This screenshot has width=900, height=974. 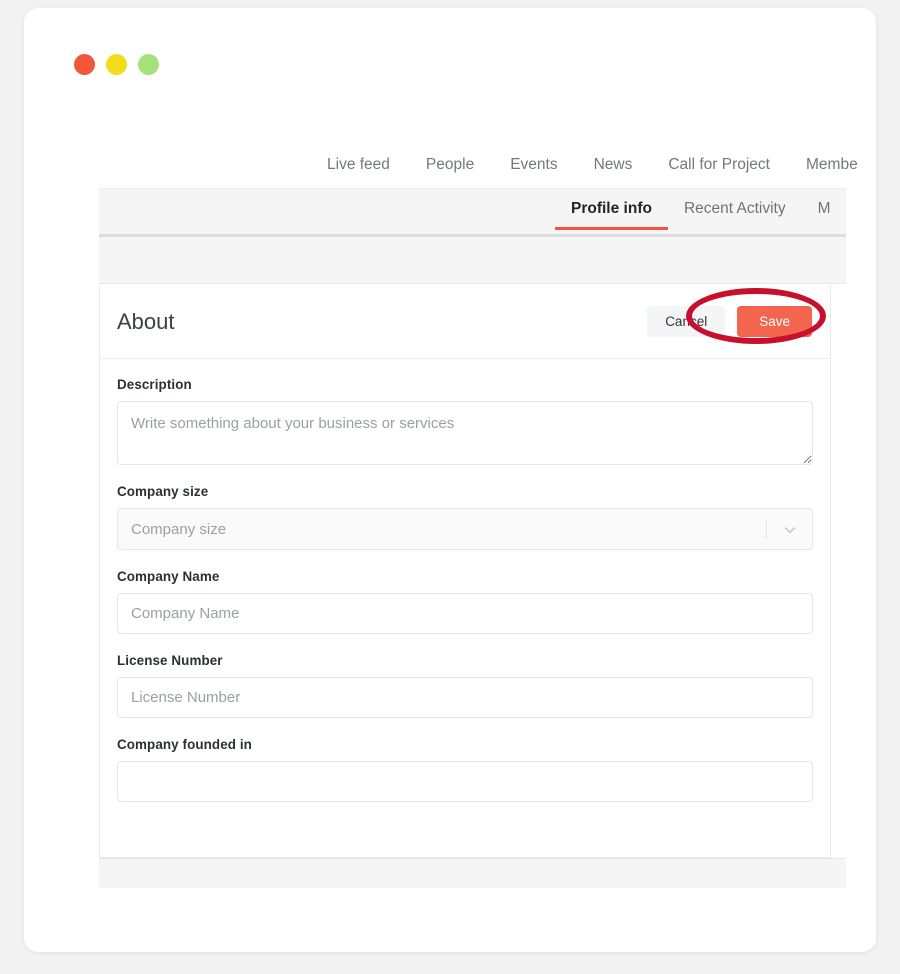 I want to click on select-divider, so click(x=766, y=529).